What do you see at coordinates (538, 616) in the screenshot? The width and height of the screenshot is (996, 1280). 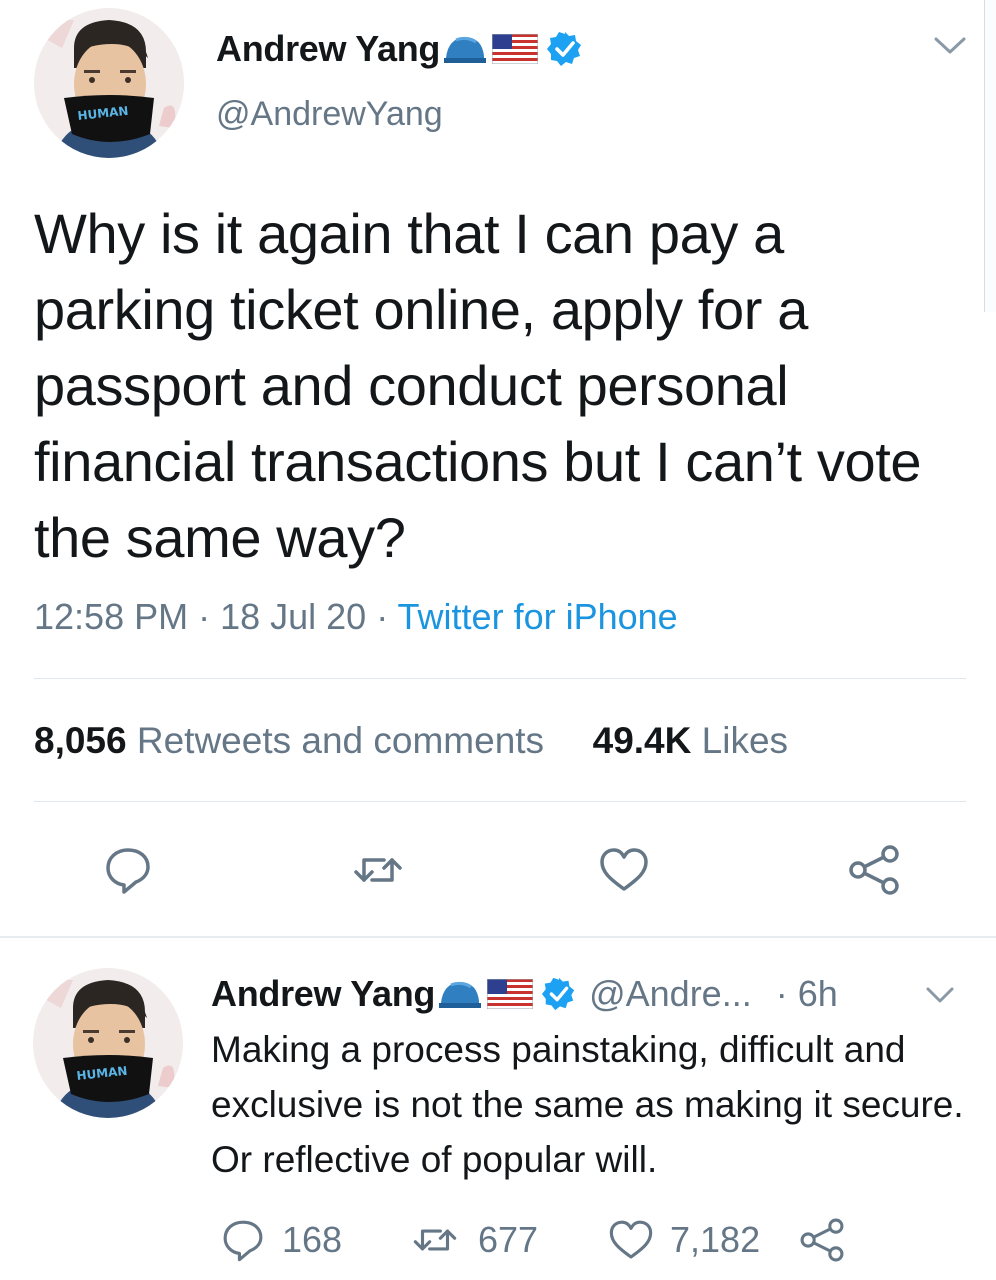 I see `tweet-source-link: Twitter for iPhone` at bounding box center [538, 616].